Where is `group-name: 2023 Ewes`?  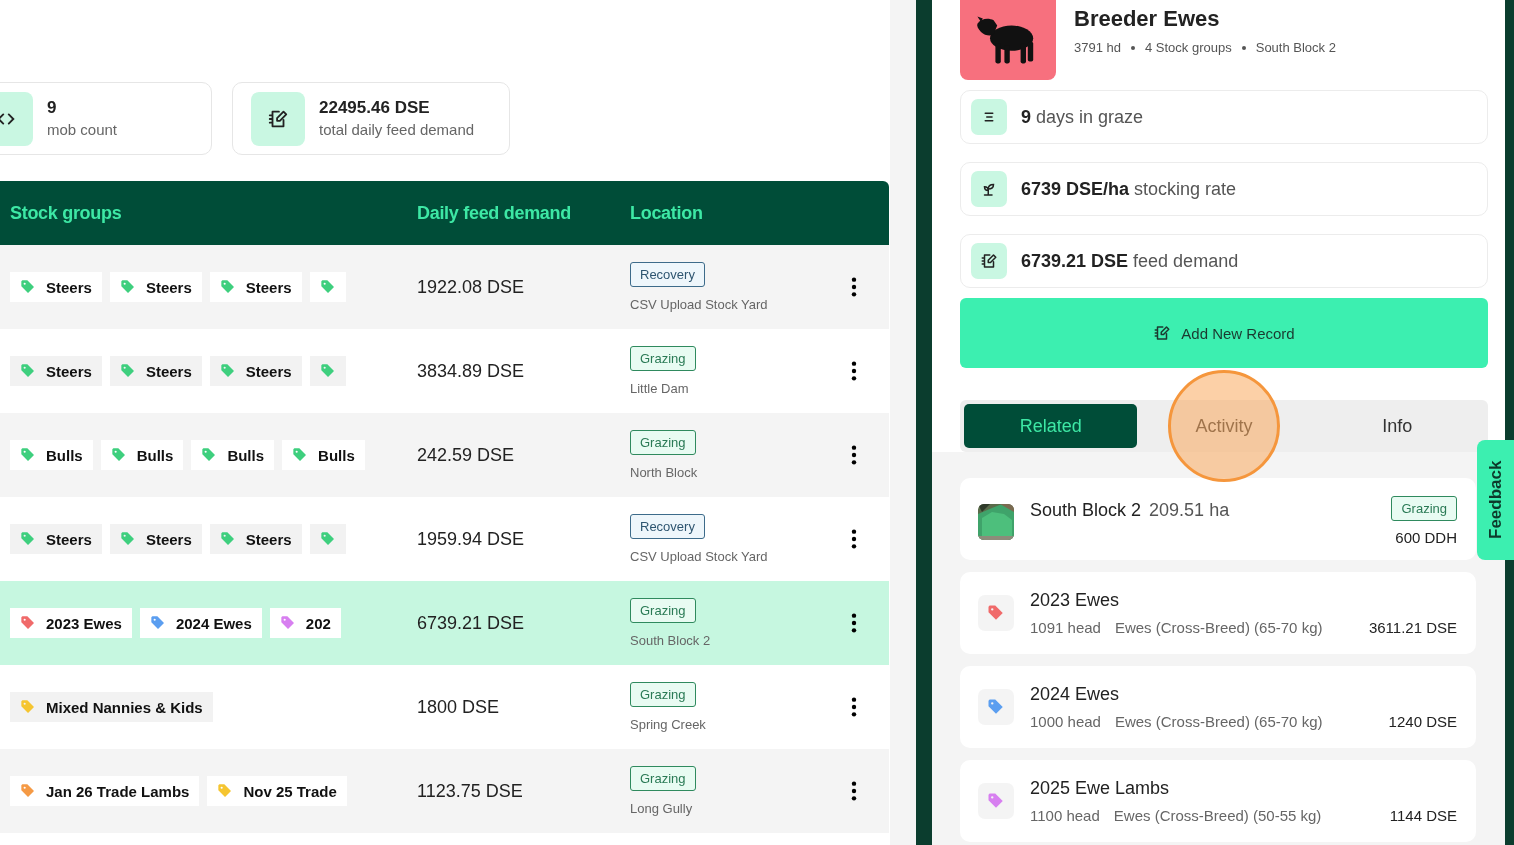
group-name: 2023 Ewes is located at coordinates (1075, 600).